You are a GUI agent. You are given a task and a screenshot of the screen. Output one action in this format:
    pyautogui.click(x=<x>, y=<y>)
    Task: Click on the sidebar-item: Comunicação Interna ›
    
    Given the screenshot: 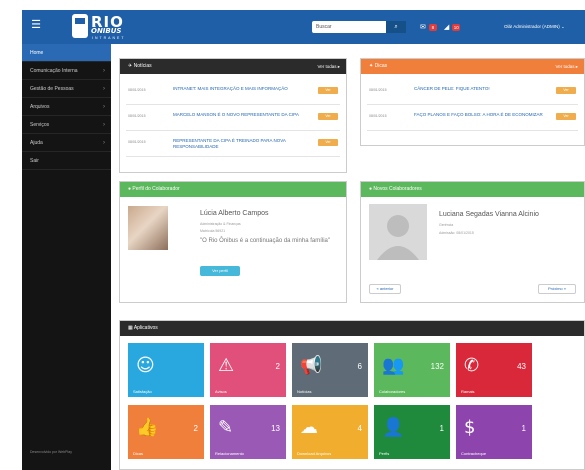 What is the action you would take?
    pyautogui.click(x=66, y=71)
    